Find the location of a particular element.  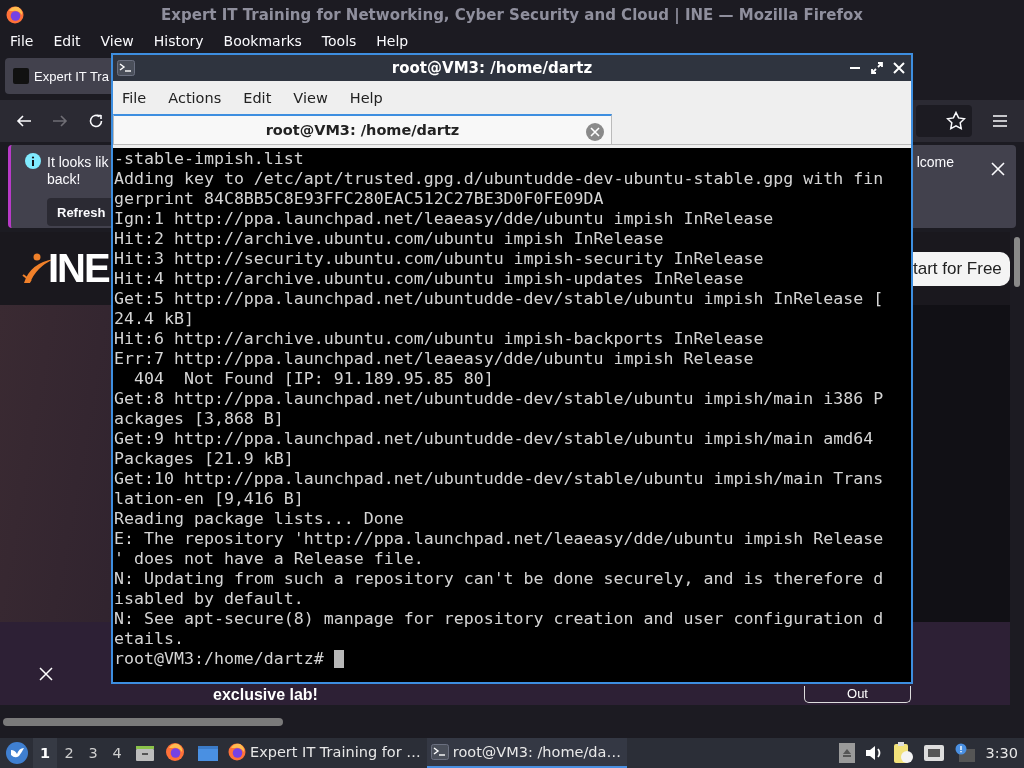

output-line: etails. is located at coordinates (149, 639).